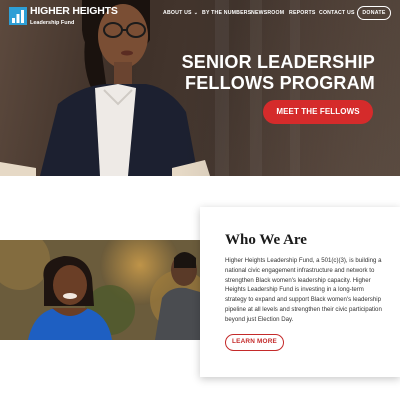 This screenshot has width=400, height=400. Describe the element at coordinates (18, 16) in the screenshot. I see `logo-icon` at that location.